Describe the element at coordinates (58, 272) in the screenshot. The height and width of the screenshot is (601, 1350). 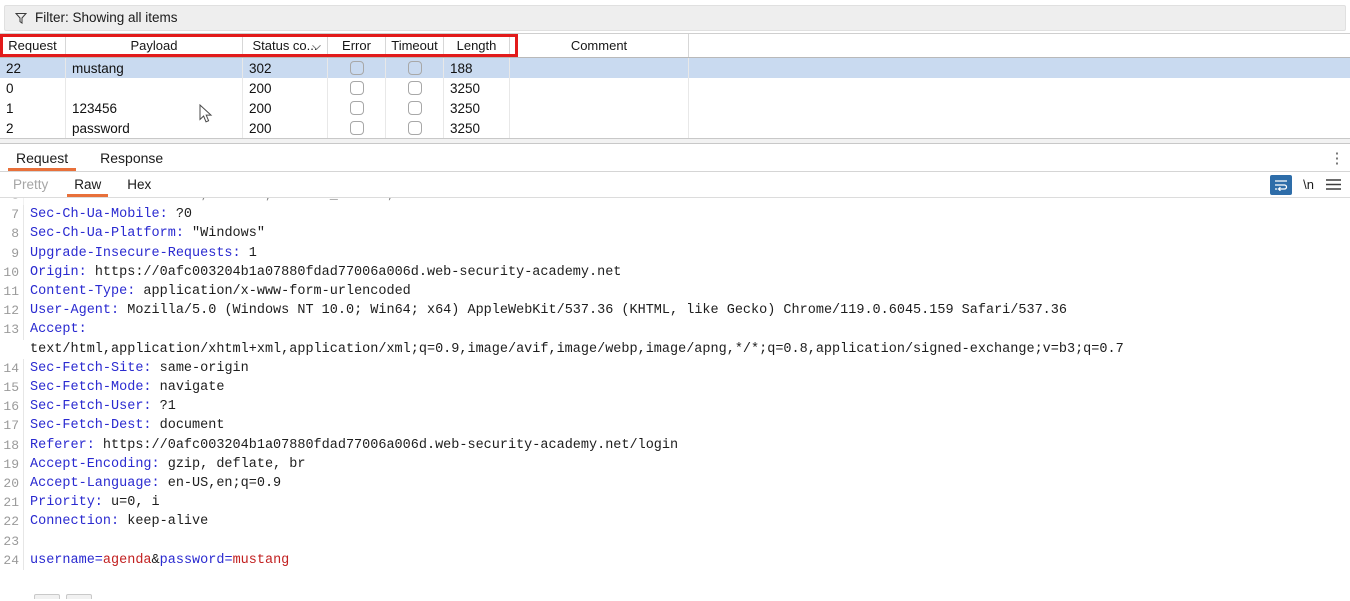
I see `header-name: Origin:` at that location.